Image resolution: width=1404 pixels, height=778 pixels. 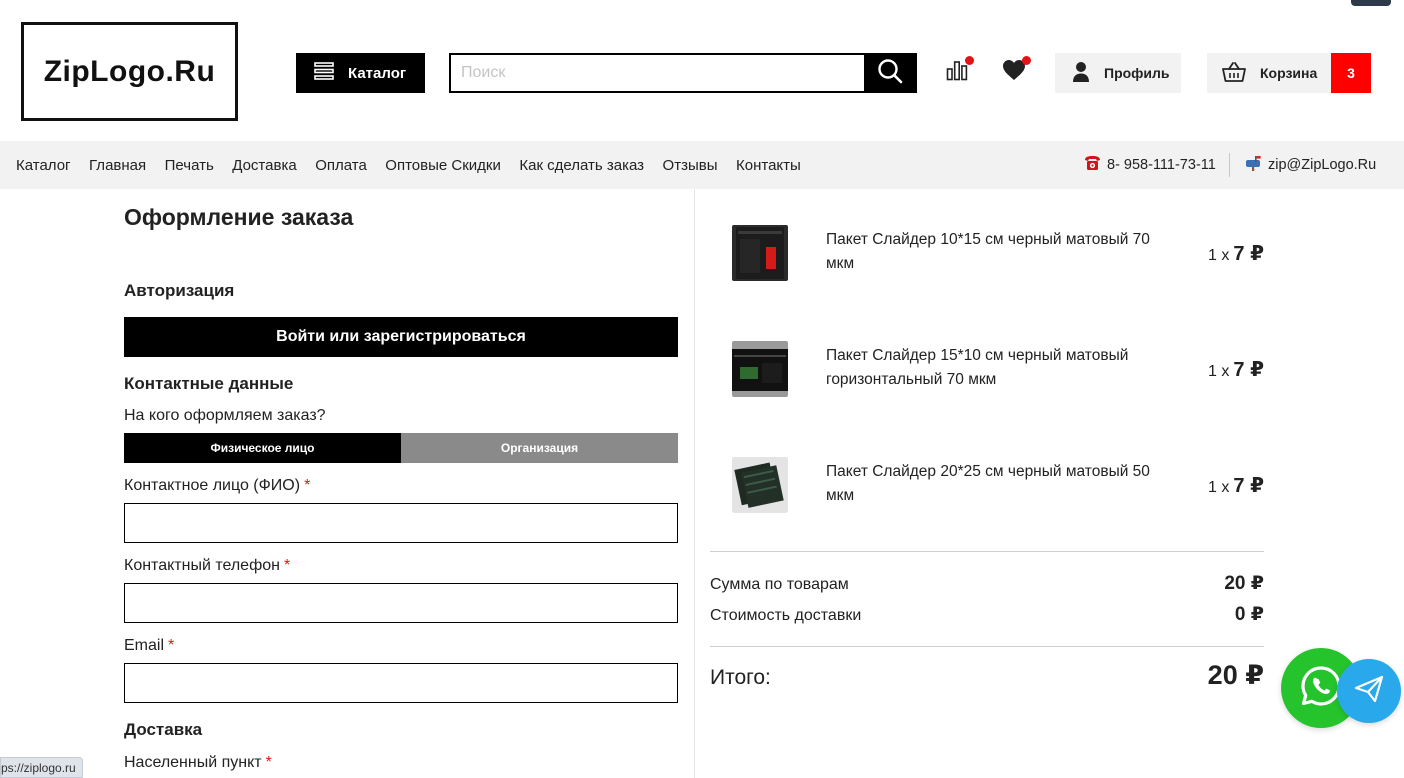 What do you see at coordinates (1081, 73) in the screenshot?
I see `user-icon` at bounding box center [1081, 73].